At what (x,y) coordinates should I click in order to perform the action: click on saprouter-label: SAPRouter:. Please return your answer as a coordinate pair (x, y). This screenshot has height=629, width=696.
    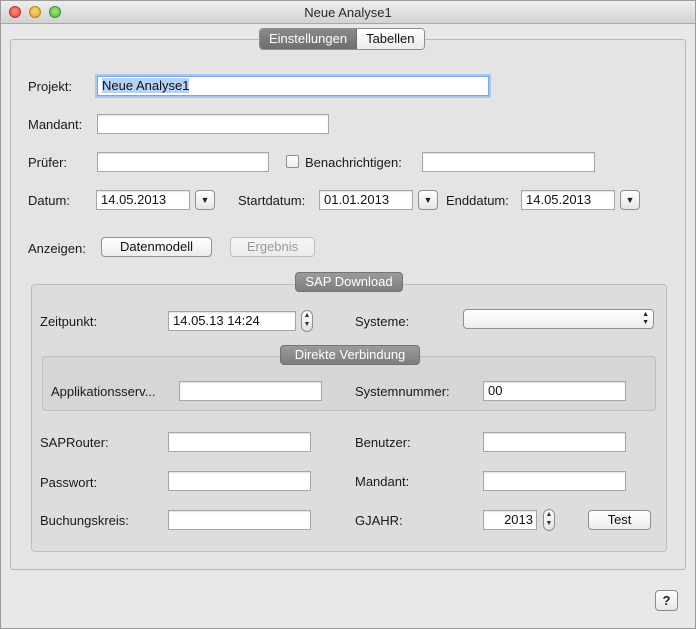
    Looking at the image, I should click on (74, 442).